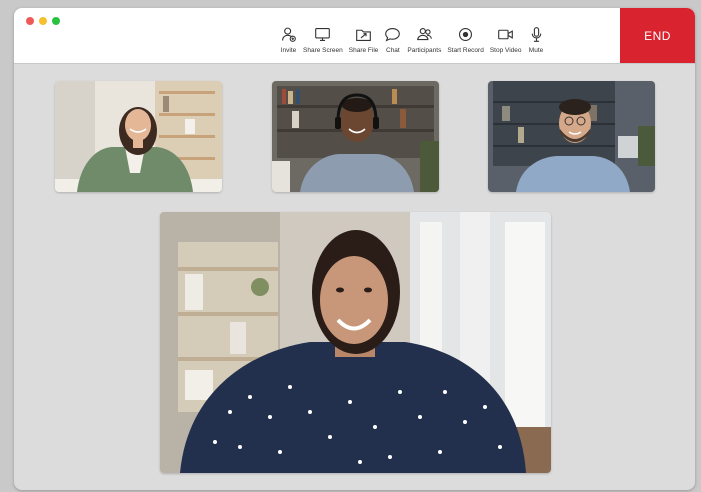 This screenshot has height=492, width=701. Describe the element at coordinates (536, 50) in the screenshot. I see `mute-label: Mute` at that location.